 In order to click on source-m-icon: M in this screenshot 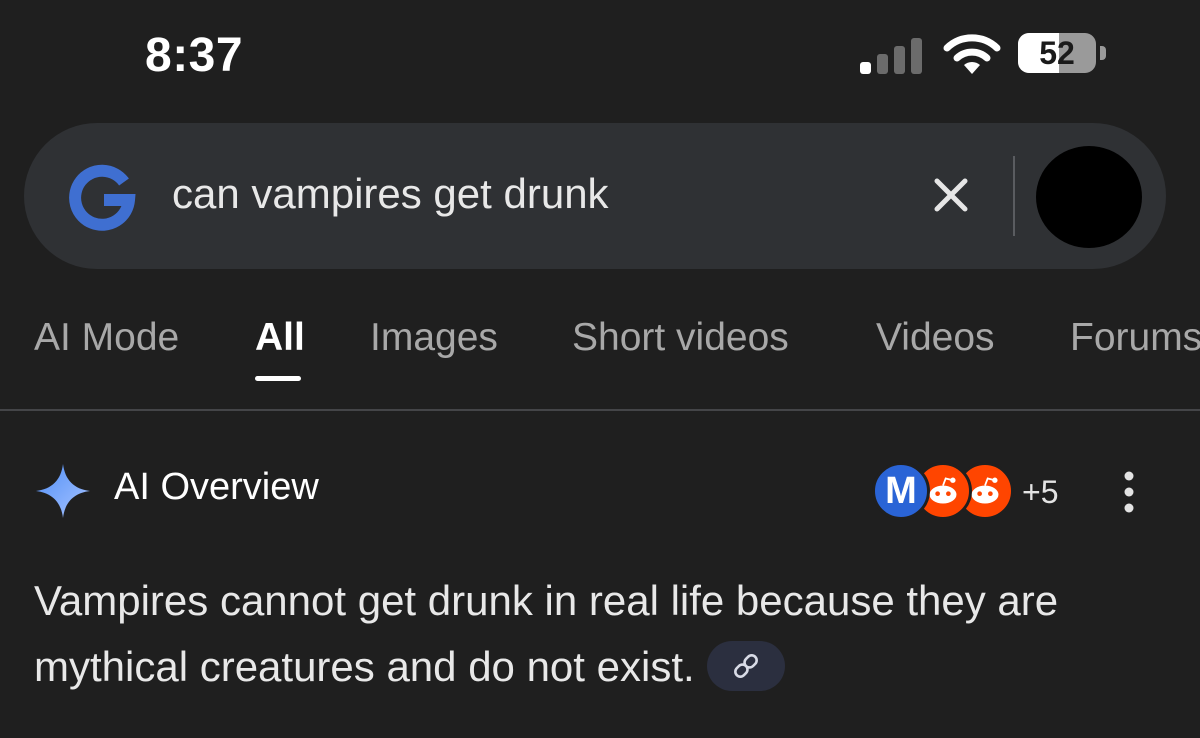, I will do `click(901, 491)`.